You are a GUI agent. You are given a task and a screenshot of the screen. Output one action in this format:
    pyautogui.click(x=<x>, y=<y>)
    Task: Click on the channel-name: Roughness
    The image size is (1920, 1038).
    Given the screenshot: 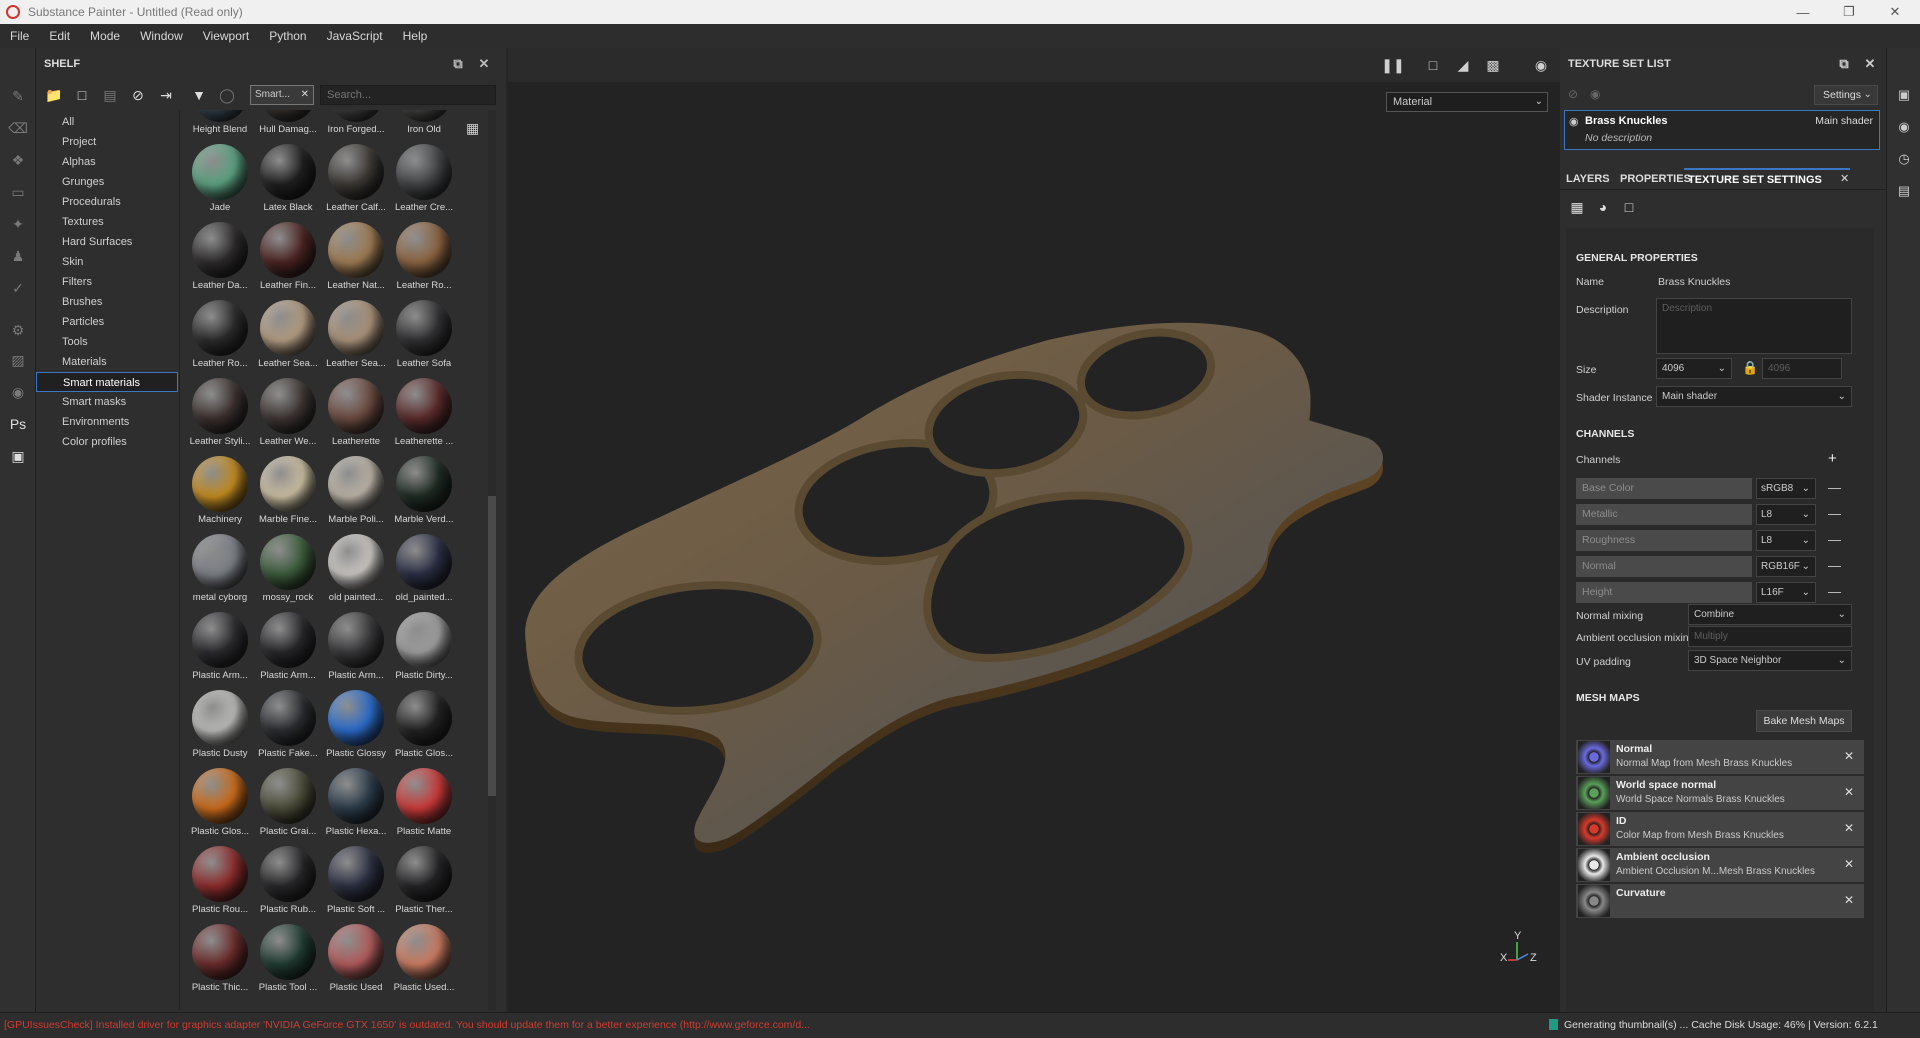 What is the action you would take?
    pyautogui.click(x=1664, y=540)
    